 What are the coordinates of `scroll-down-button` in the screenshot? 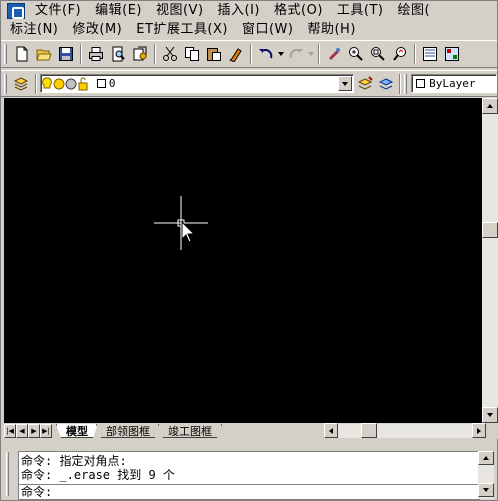 It's located at (490, 415).